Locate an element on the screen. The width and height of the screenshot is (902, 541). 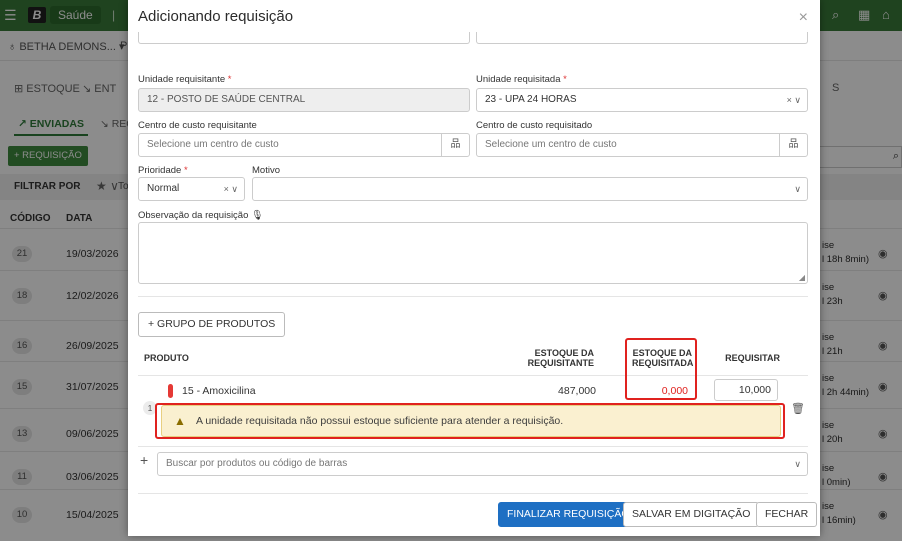
unidade-requisitante-label: Unidade requisitante * is located at coordinates (185, 79).